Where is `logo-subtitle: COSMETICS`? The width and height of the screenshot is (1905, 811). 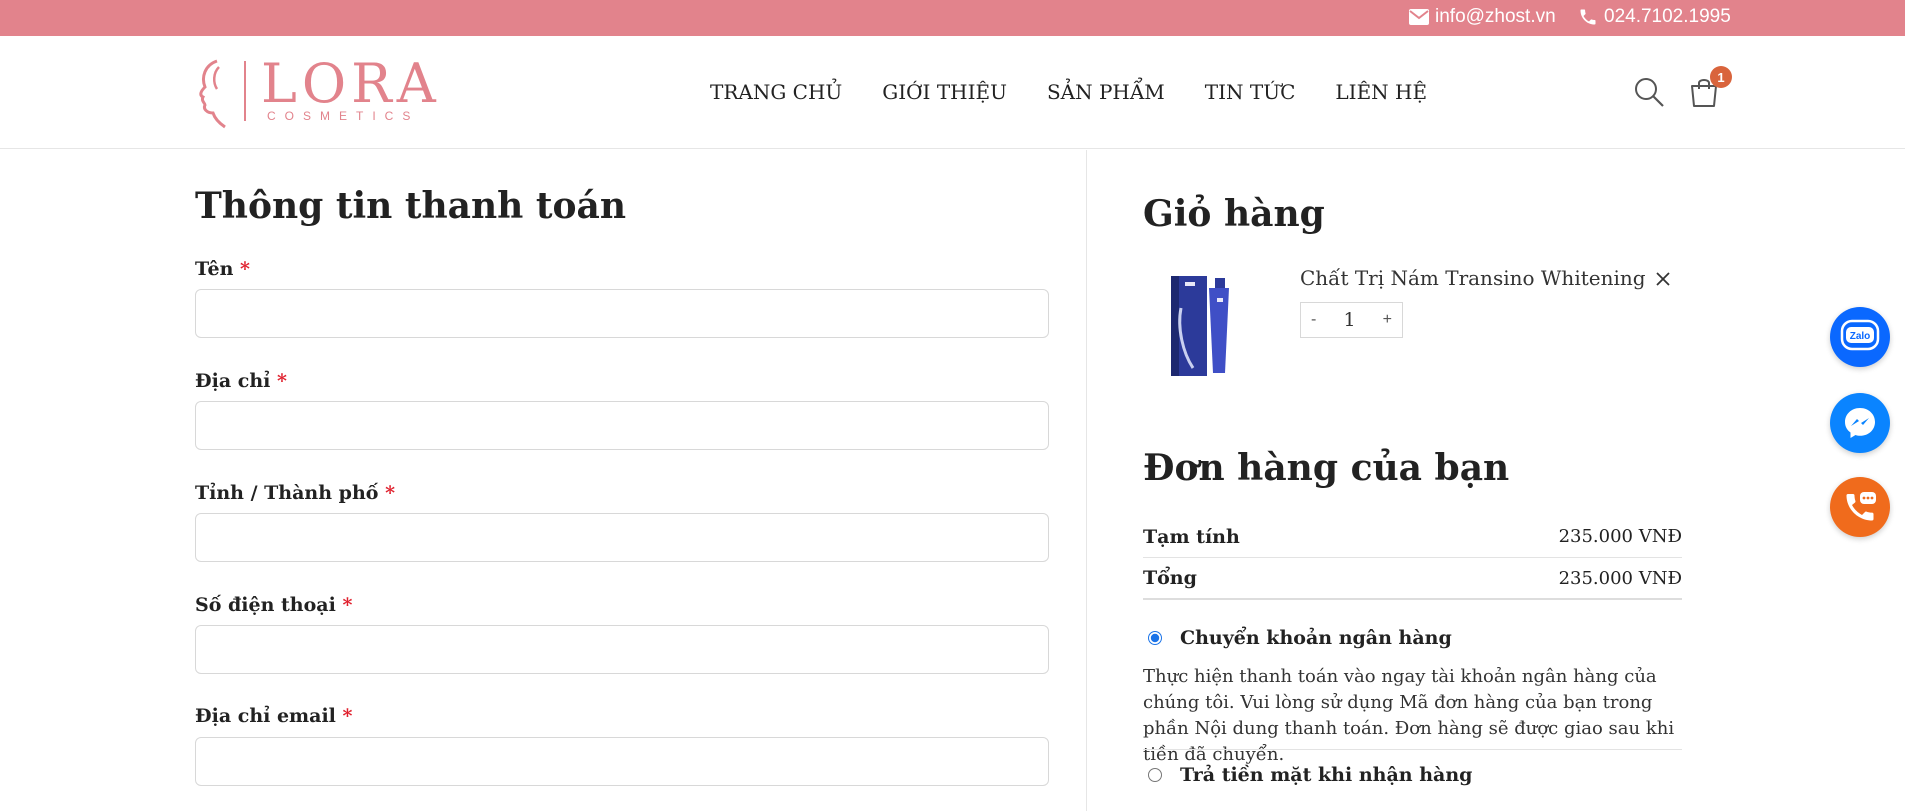 logo-subtitle: COSMETICS is located at coordinates (343, 116).